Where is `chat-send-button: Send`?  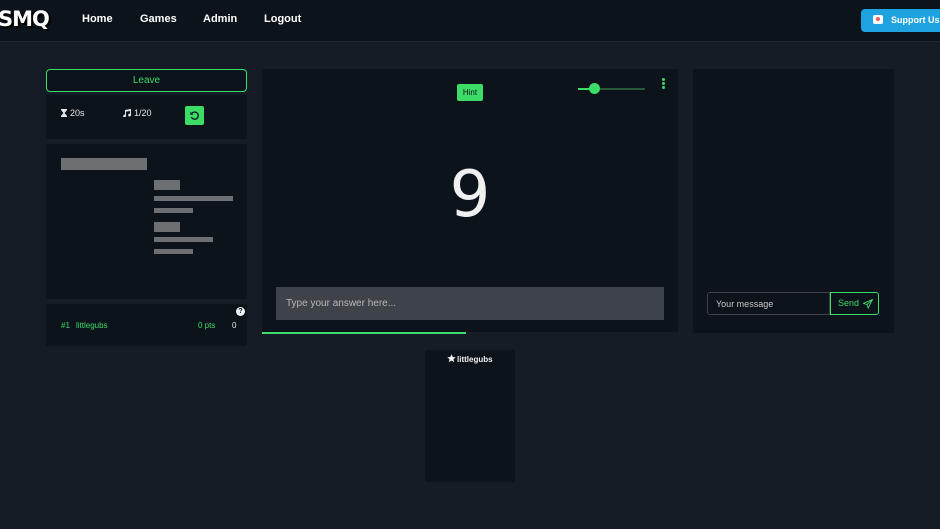 chat-send-button: Send is located at coordinates (854, 303).